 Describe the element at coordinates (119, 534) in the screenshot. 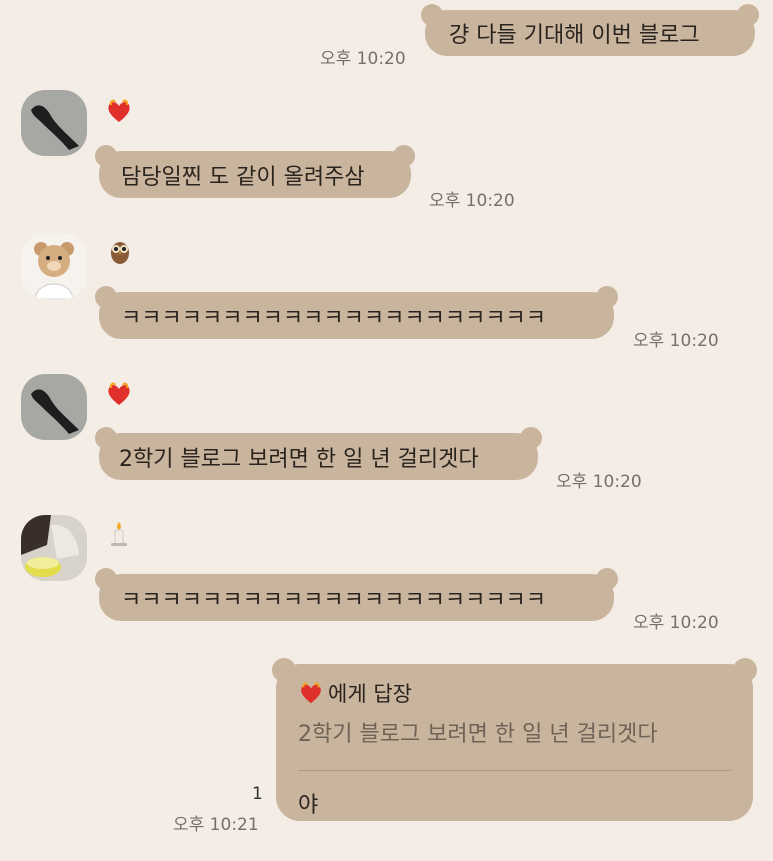

I see `candle-icon` at that location.